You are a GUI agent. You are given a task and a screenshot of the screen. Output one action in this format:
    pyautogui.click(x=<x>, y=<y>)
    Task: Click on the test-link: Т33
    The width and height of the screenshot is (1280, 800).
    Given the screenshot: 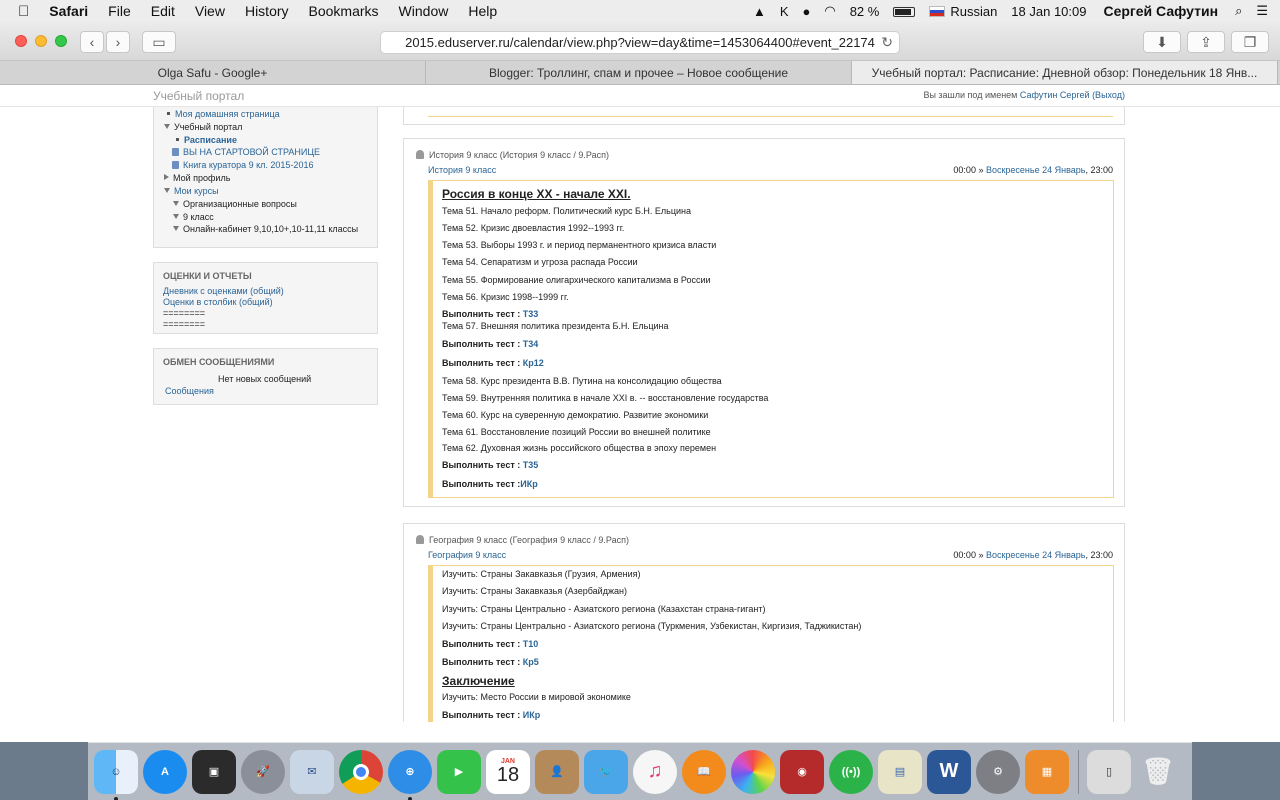 What is the action you would take?
    pyautogui.click(x=531, y=314)
    